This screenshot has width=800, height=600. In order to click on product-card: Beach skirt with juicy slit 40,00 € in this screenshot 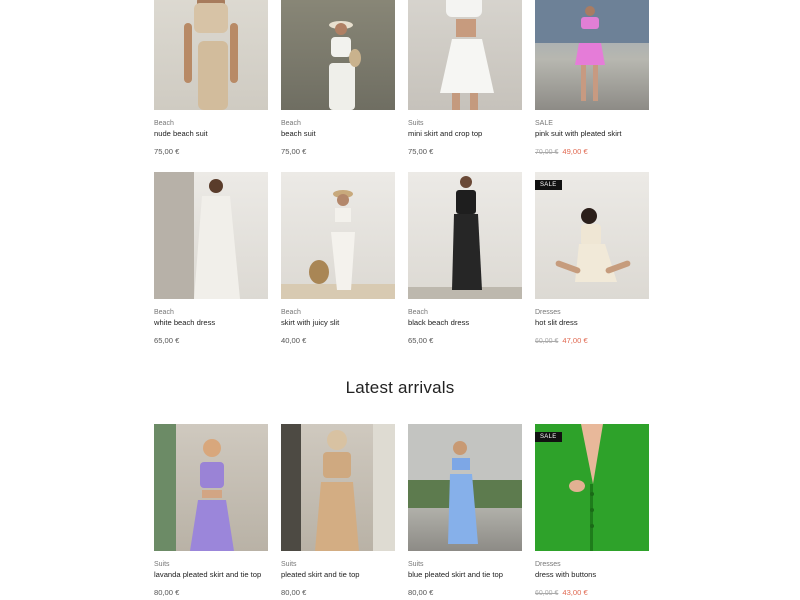, I will do `click(338, 259)`.